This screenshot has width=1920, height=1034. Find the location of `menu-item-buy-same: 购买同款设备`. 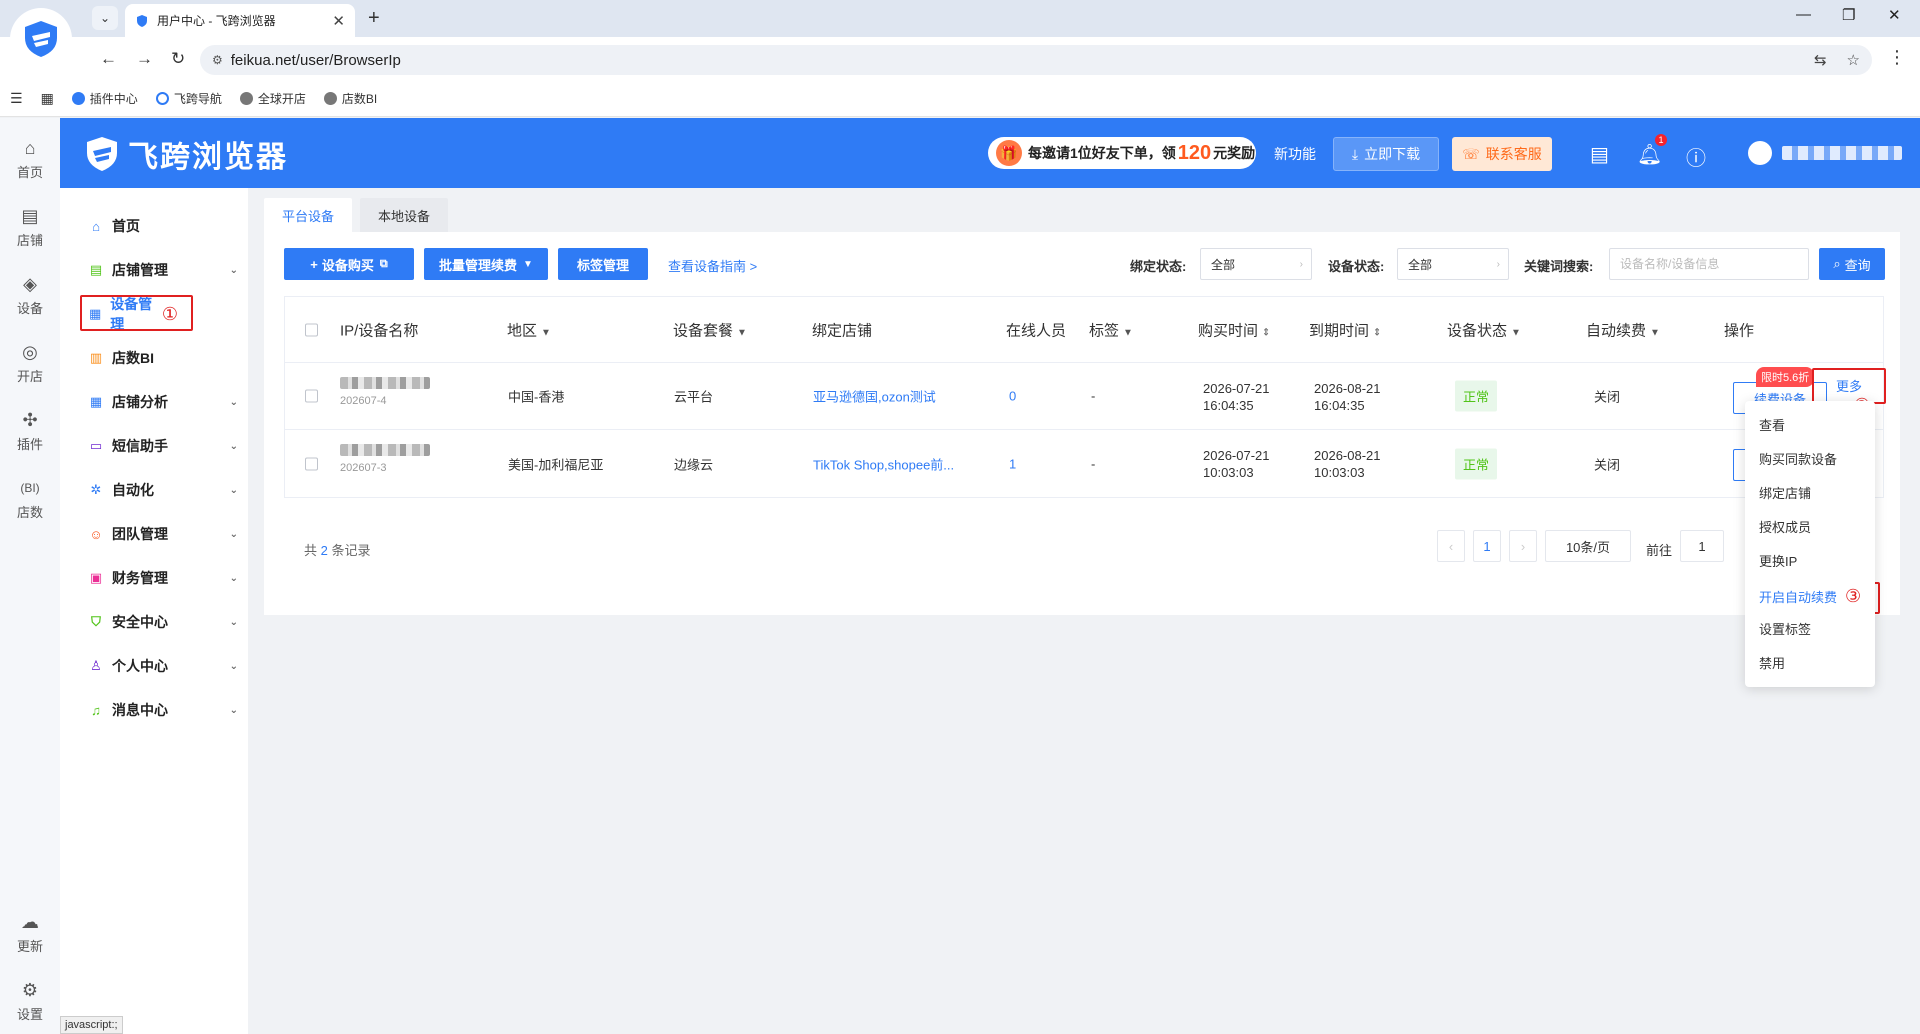

menu-item-buy-same: 购买同款设备 is located at coordinates (1810, 460).